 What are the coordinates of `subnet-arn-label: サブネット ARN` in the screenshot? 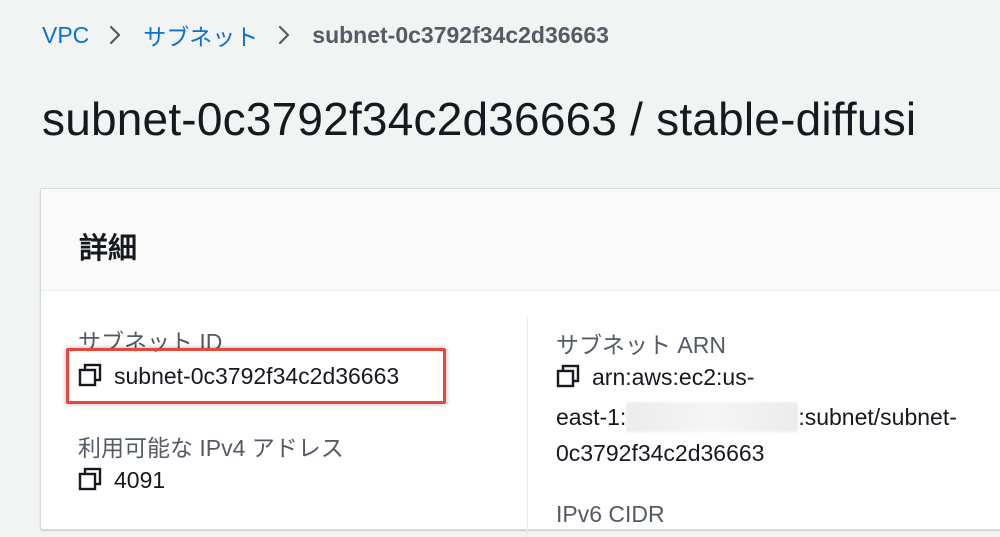 It's located at (641, 345).